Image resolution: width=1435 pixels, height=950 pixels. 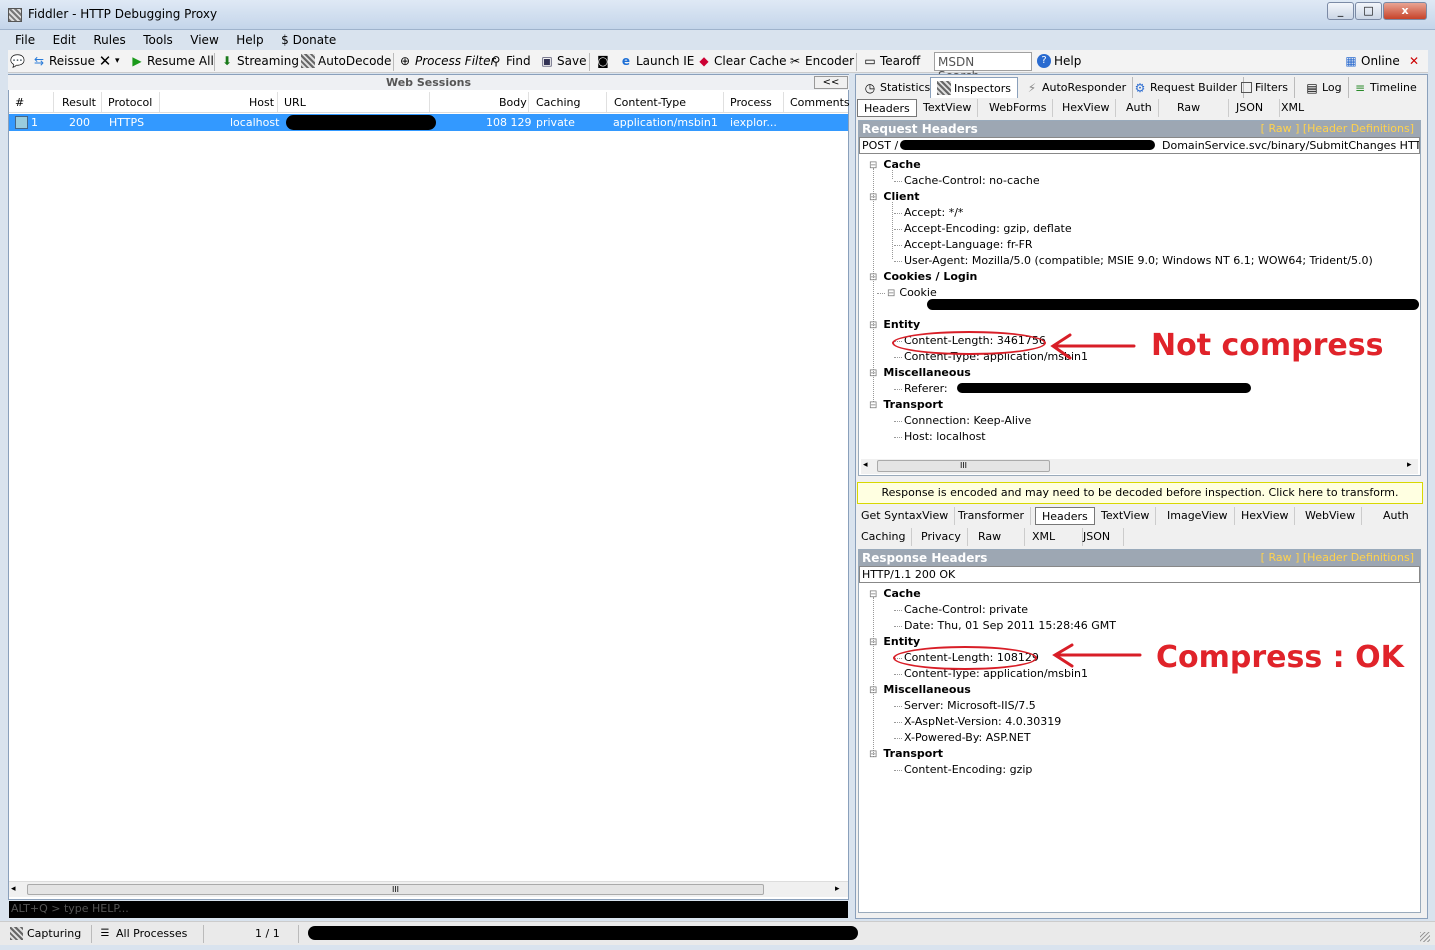 What do you see at coordinates (563, 61) in the screenshot?
I see `save-button: ▣ Save` at bounding box center [563, 61].